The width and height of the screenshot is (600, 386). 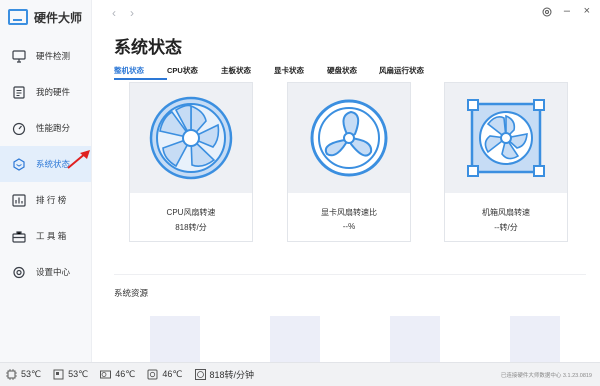 What do you see at coordinates (349, 226) in the screenshot?
I see `card-value: --%` at bounding box center [349, 226].